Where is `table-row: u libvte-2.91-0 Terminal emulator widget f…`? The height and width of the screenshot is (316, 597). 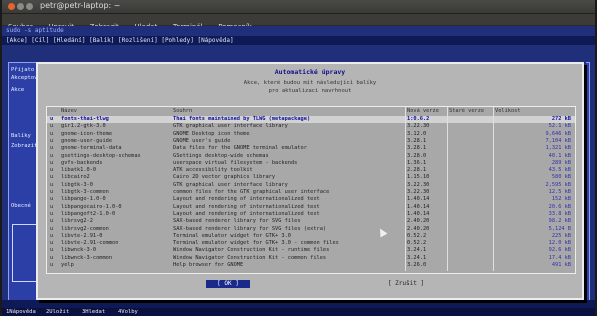
table-row: u libvte-2.91-0 Terminal emulator widget f… is located at coordinates (311, 236).